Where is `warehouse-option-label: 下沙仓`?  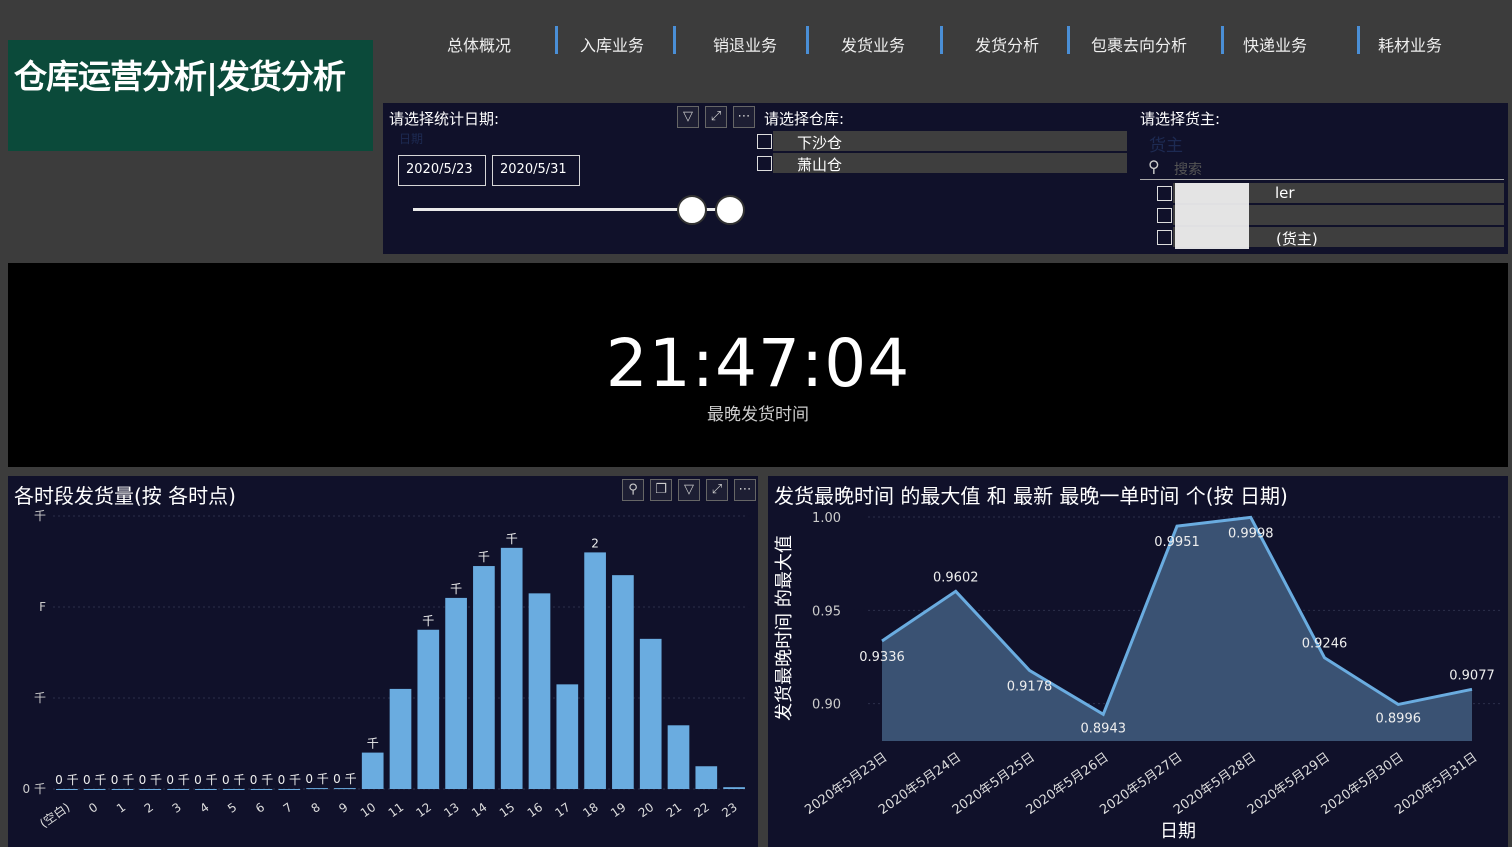 warehouse-option-label: 下沙仓 is located at coordinates (820, 143).